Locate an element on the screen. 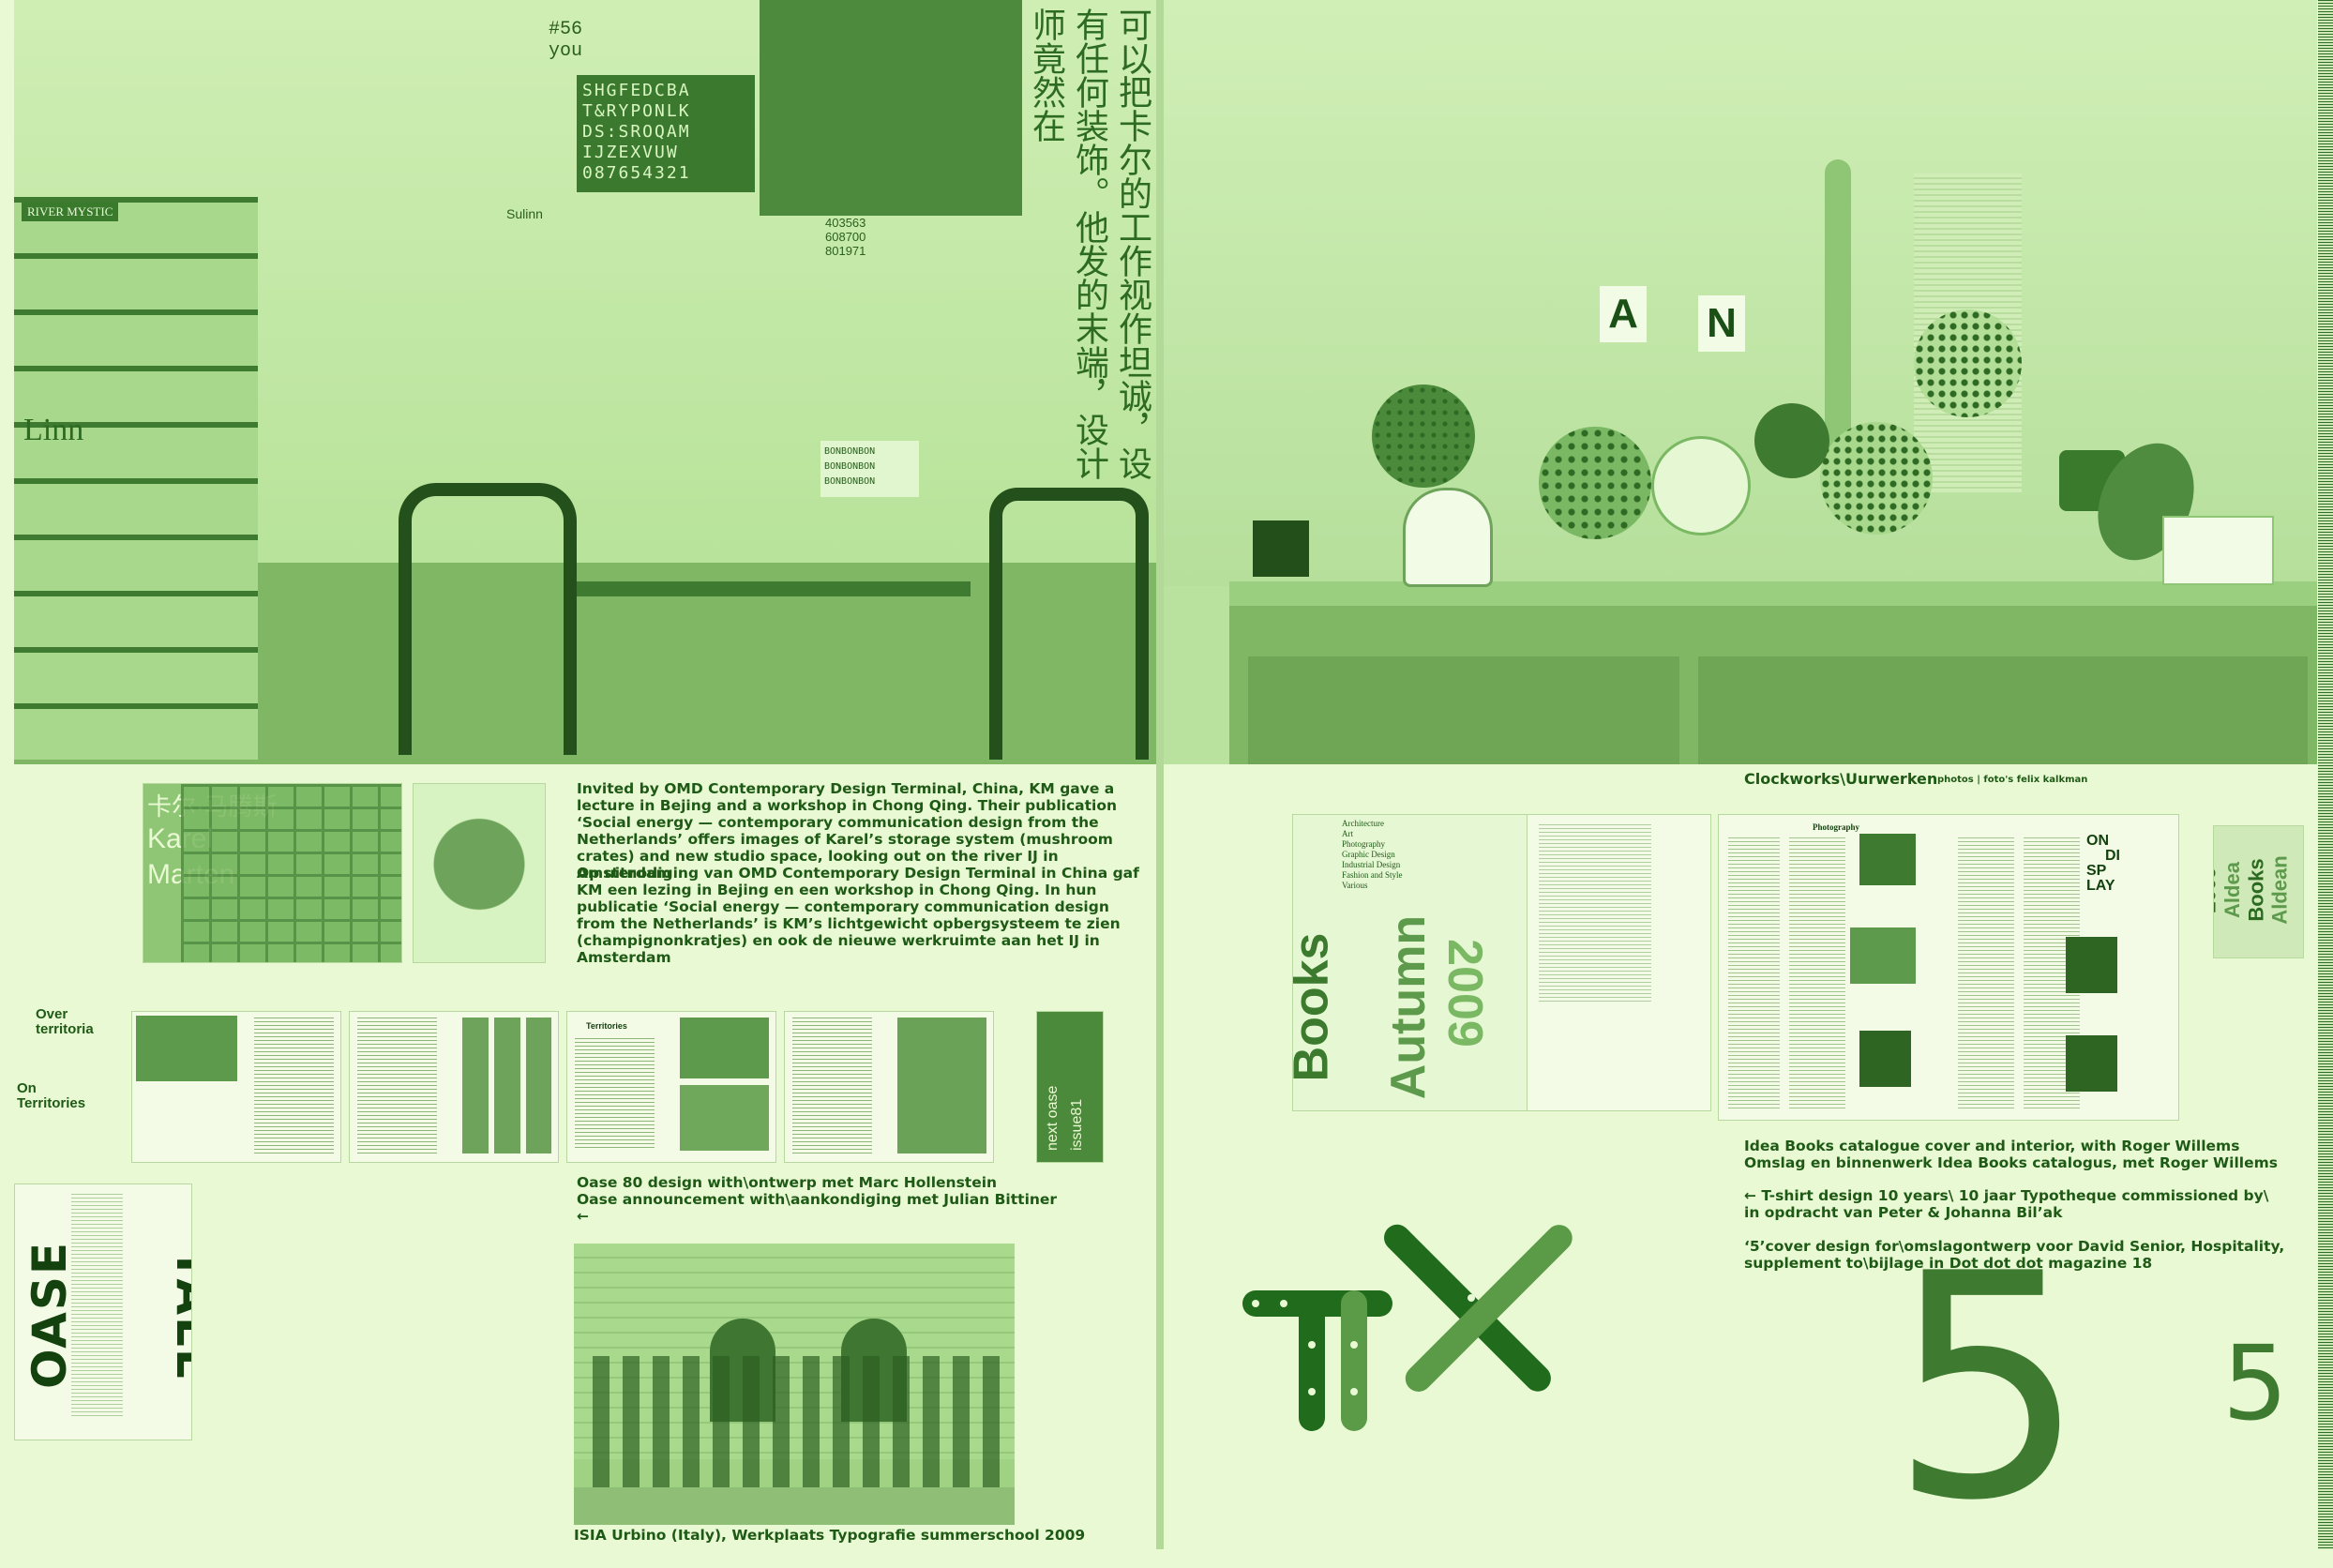 This screenshot has width=2333, height=1568. black-box is located at coordinates (1281, 549).